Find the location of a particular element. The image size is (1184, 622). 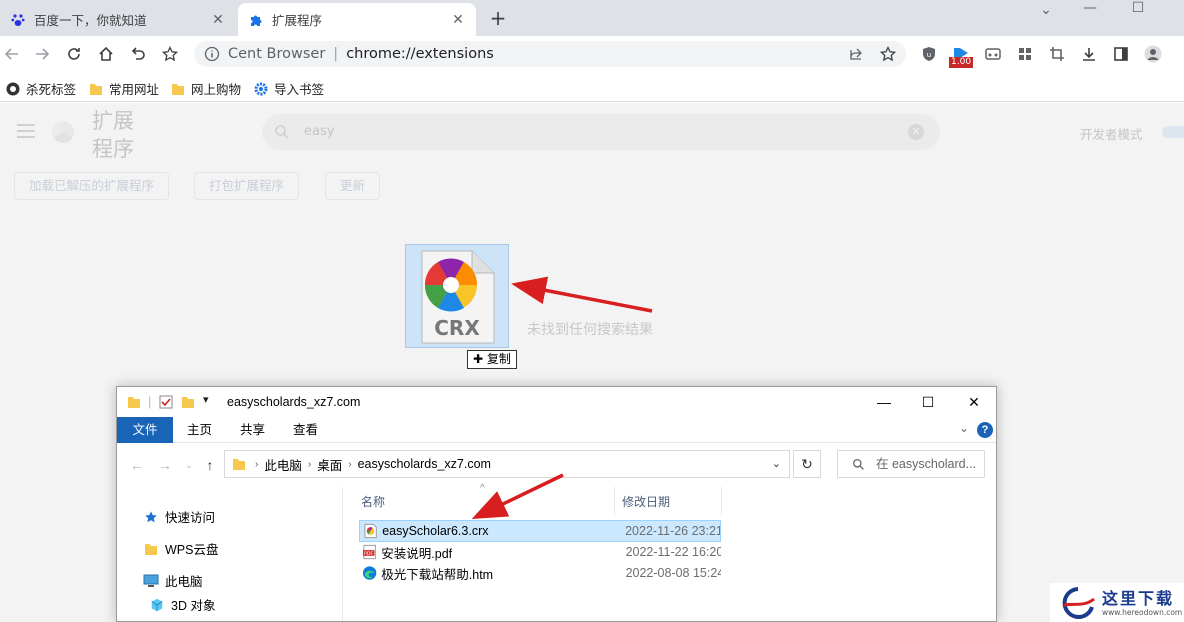

nav-label: 3D 对象 is located at coordinates (193, 606).